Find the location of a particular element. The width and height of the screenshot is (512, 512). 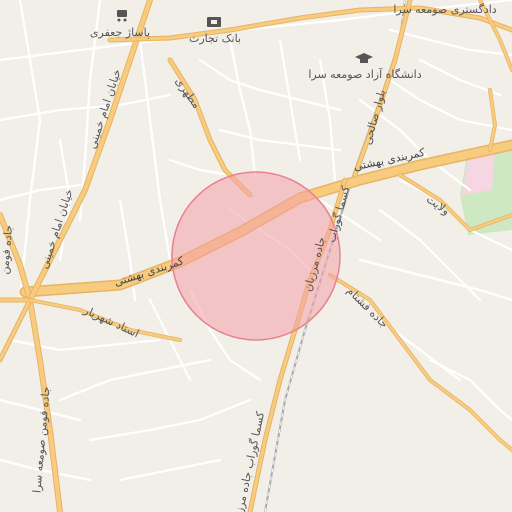

label-tejarat-bank: بانک تجارت is located at coordinates (215, 38).